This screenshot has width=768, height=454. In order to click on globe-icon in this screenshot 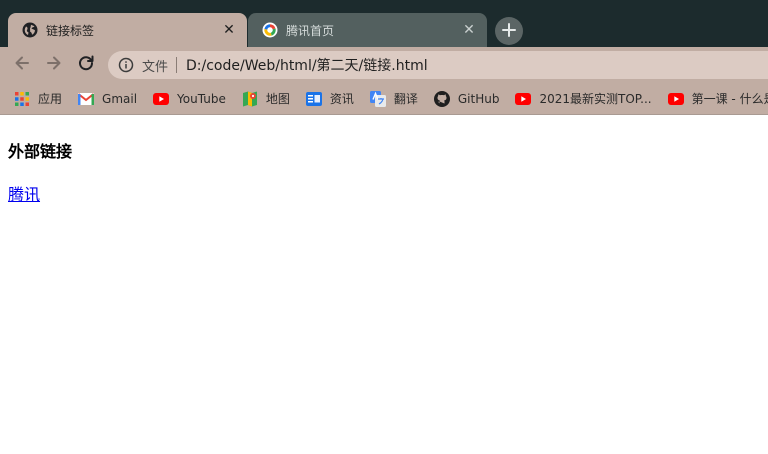, I will do `click(30, 30)`.